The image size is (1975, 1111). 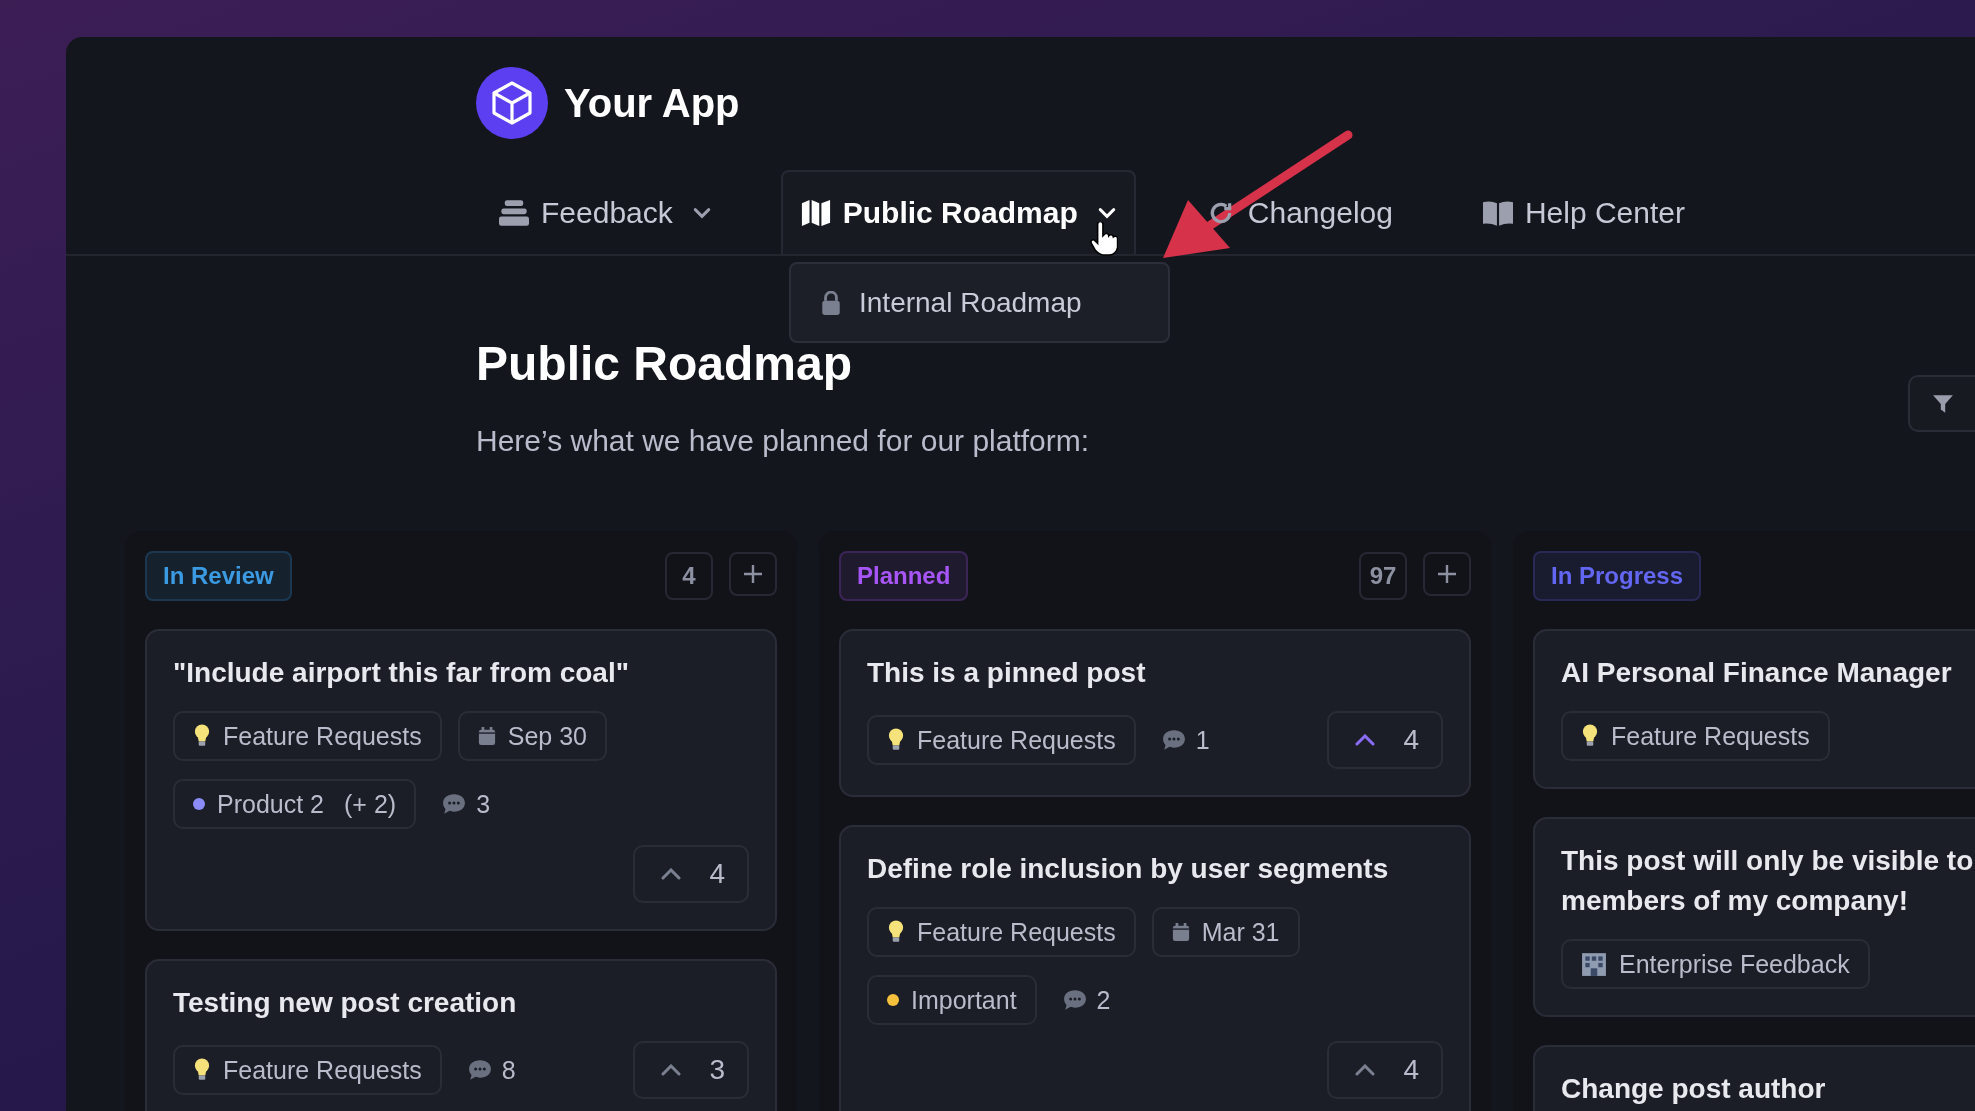 I want to click on hand-cursor-icon, so click(x=1104, y=239).